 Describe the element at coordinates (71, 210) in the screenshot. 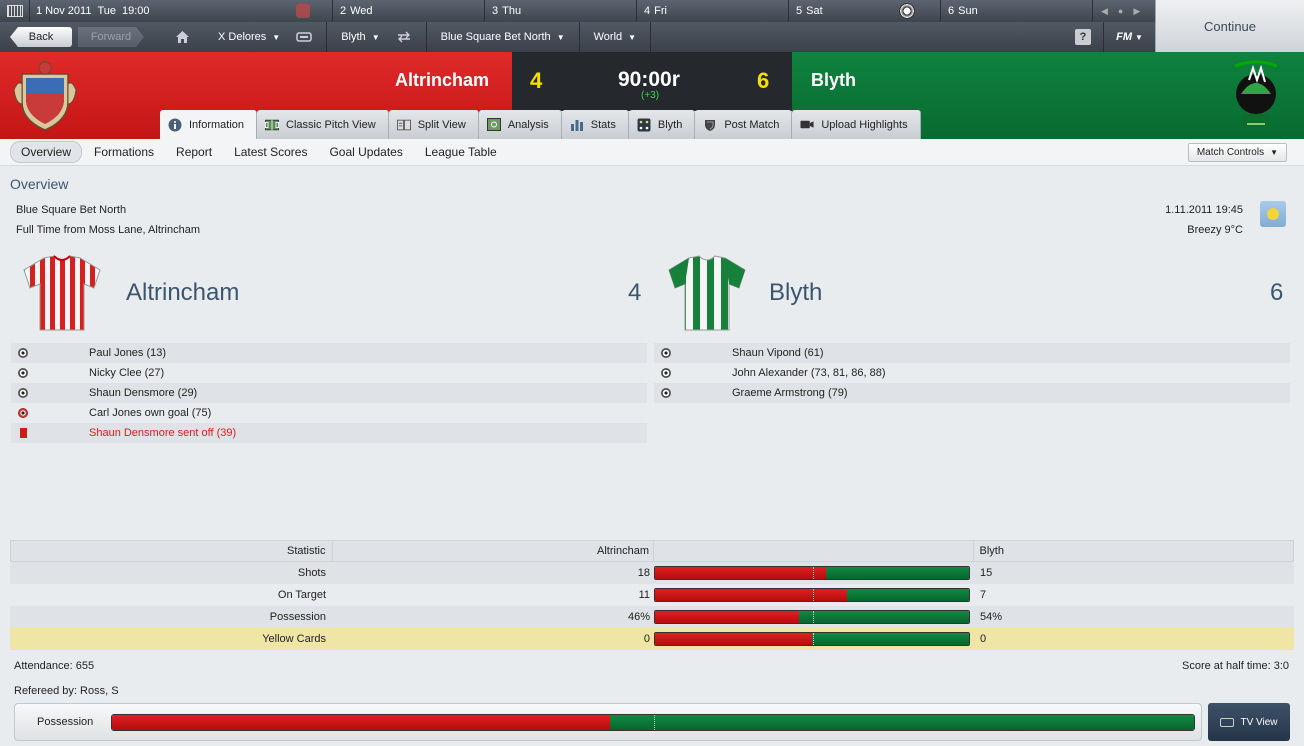

I see `competition-label: Blue Square Bet North` at that location.